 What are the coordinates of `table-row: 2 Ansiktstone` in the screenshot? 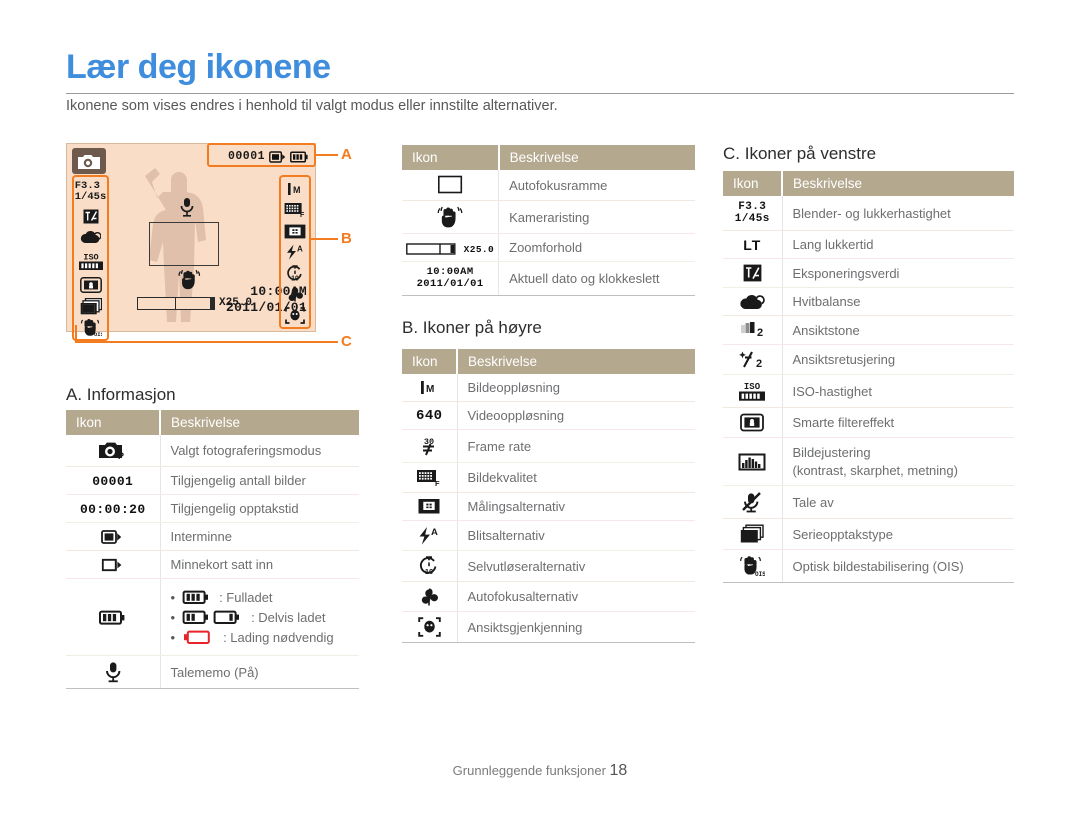 It's located at (868, 330).